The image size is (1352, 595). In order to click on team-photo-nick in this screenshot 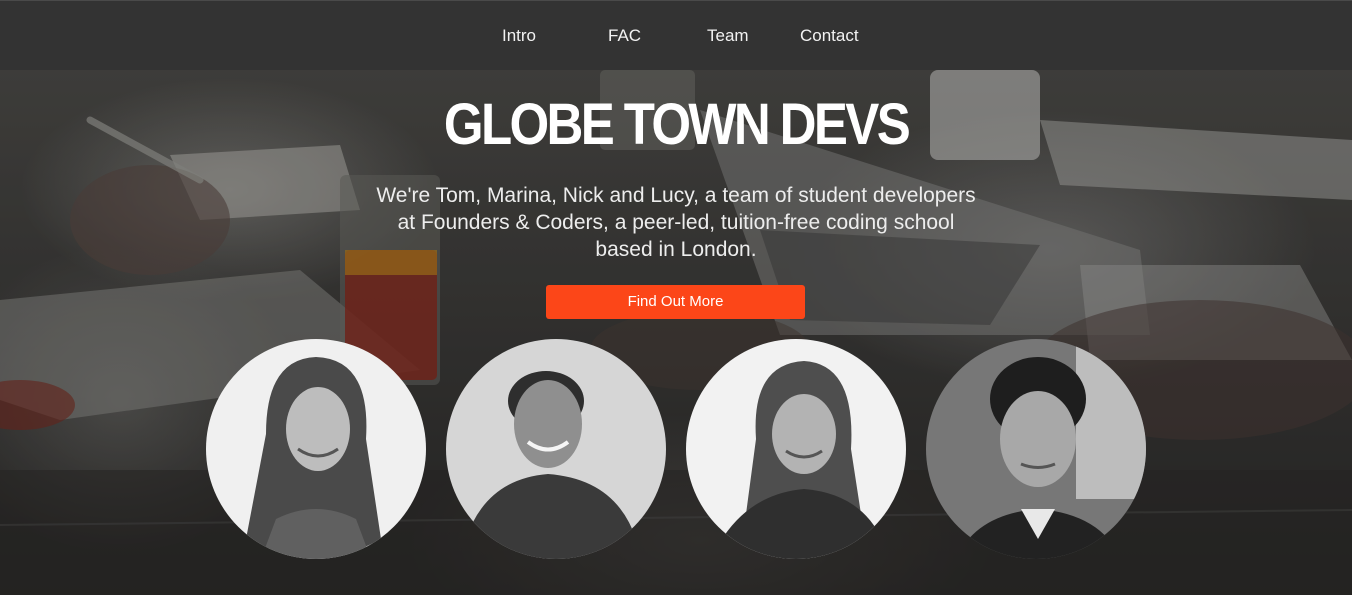, I will do `click(556, 449)`.